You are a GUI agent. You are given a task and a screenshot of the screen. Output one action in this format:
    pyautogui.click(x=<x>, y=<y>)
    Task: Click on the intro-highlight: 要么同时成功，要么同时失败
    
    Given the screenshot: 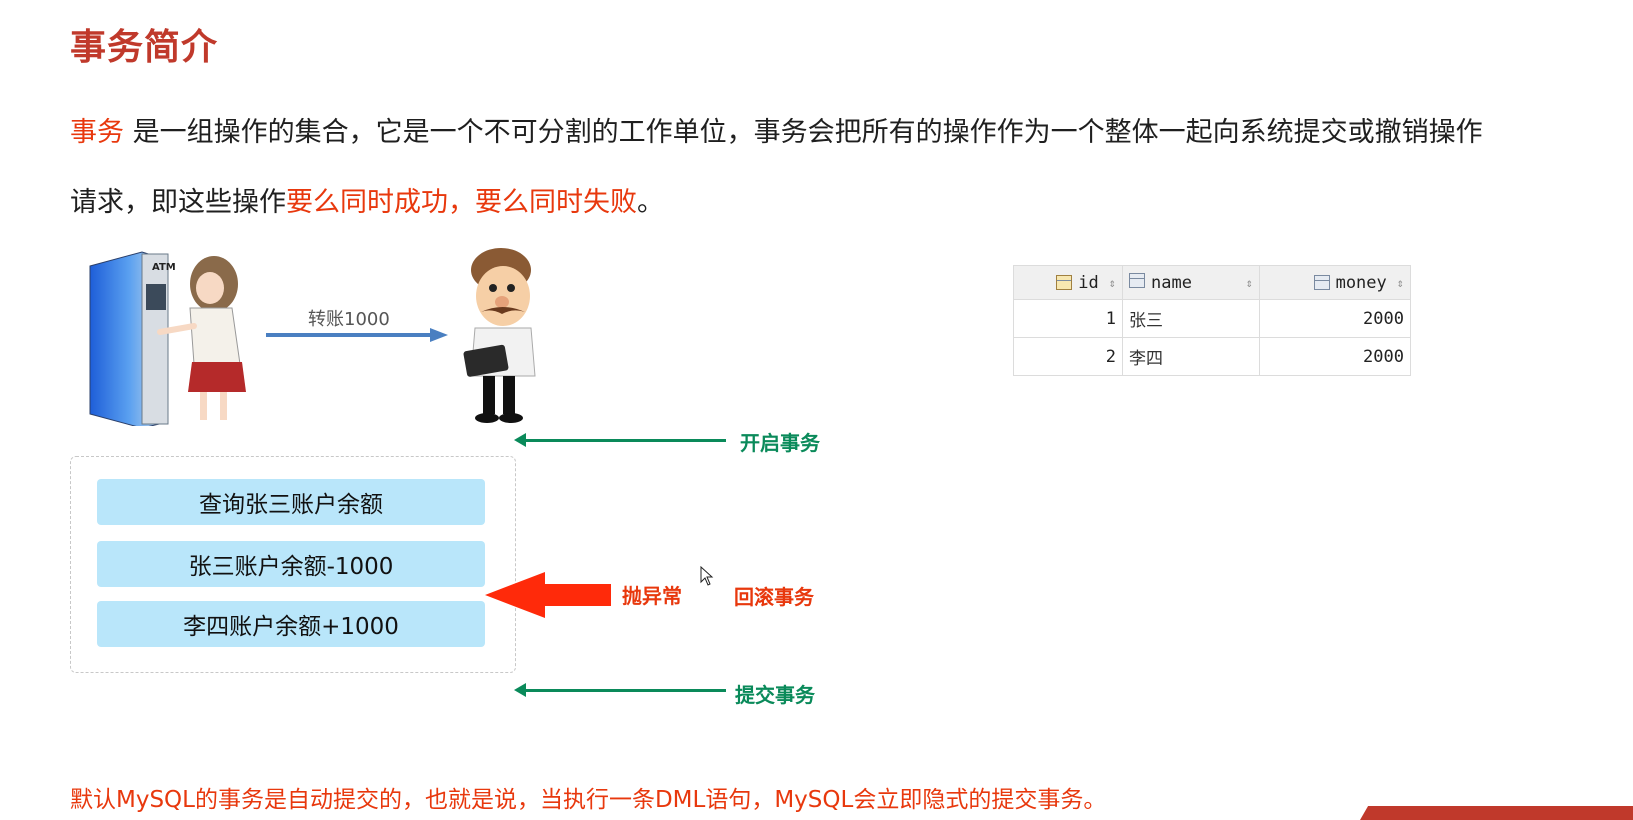 What is the action you would take?
    pyautogui.click(x=461, y=202)
    